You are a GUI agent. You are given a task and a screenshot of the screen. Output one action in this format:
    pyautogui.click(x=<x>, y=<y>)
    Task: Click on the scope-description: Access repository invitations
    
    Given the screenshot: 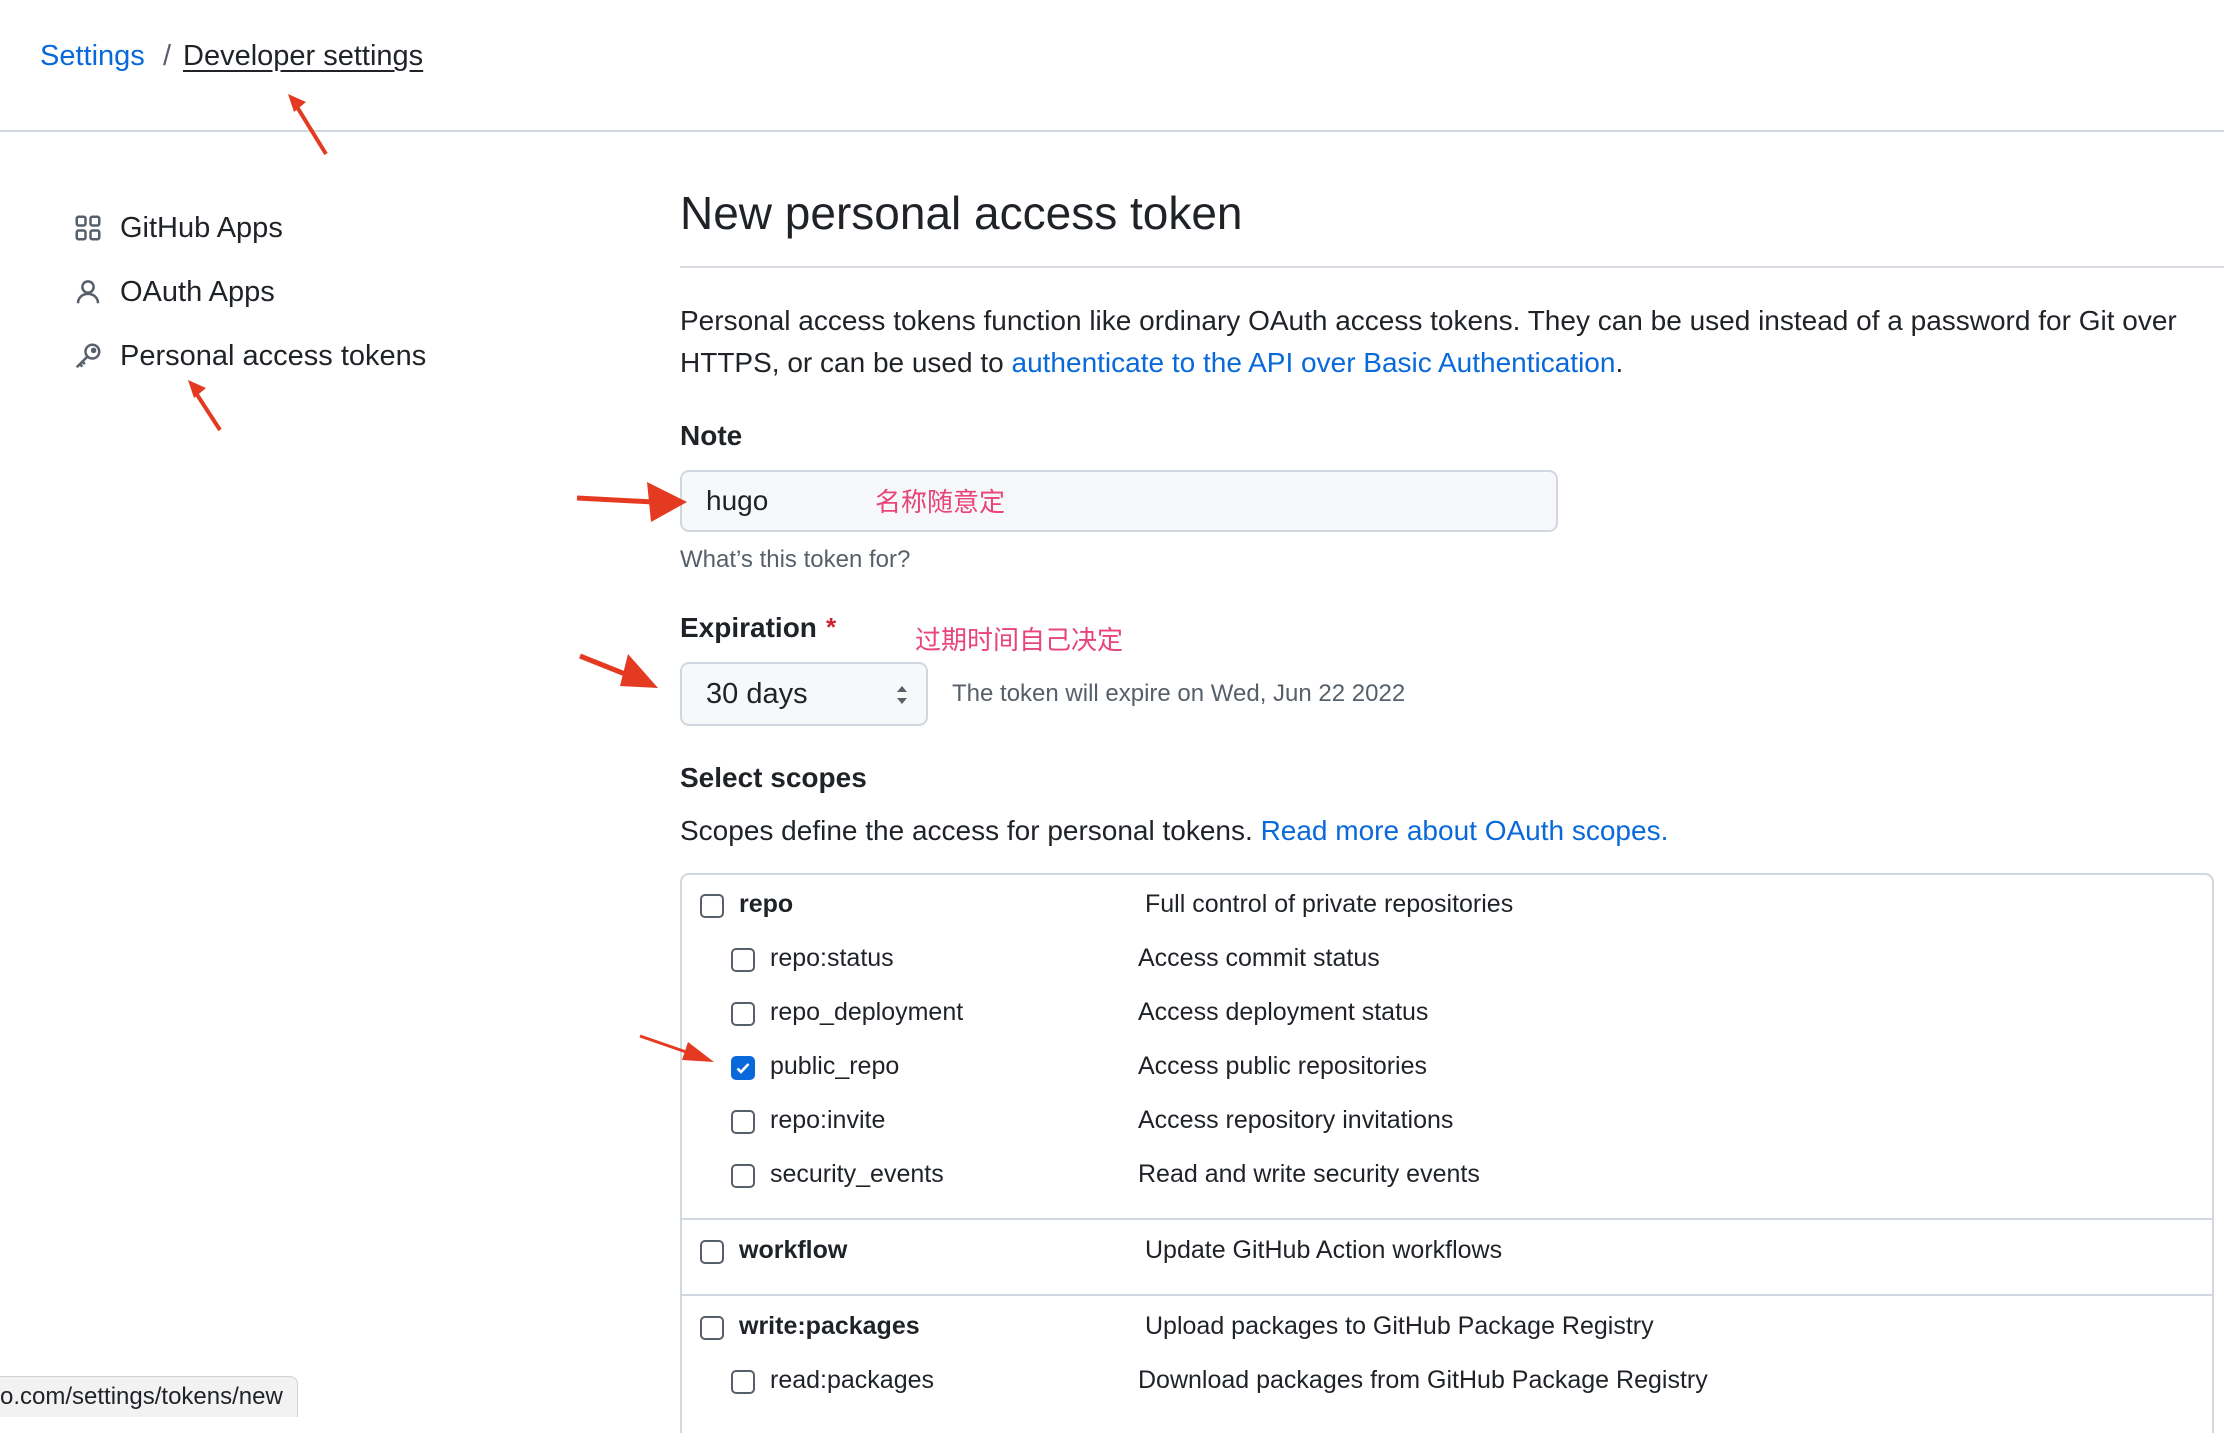 What is the action you would take?
    pyautogui.click(x=1296, y=1120)
    